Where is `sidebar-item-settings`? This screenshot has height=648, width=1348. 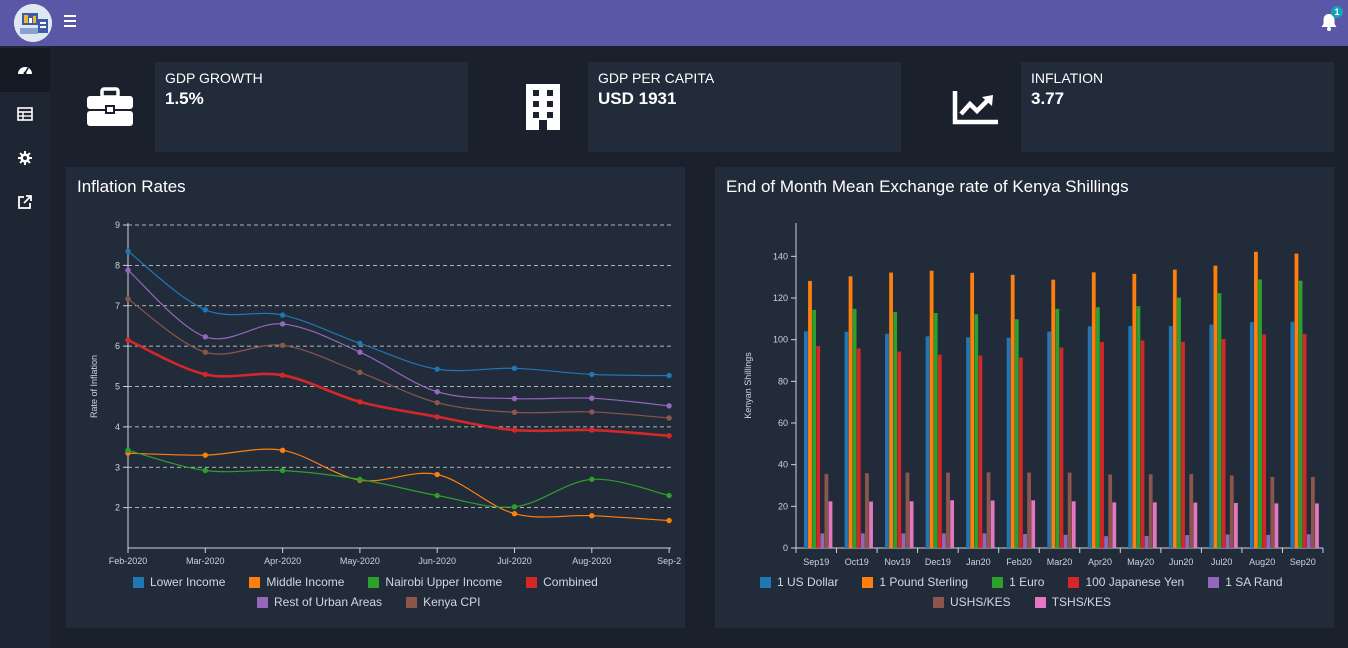
sidebar-item-settings is located at coordinates (25, 158).